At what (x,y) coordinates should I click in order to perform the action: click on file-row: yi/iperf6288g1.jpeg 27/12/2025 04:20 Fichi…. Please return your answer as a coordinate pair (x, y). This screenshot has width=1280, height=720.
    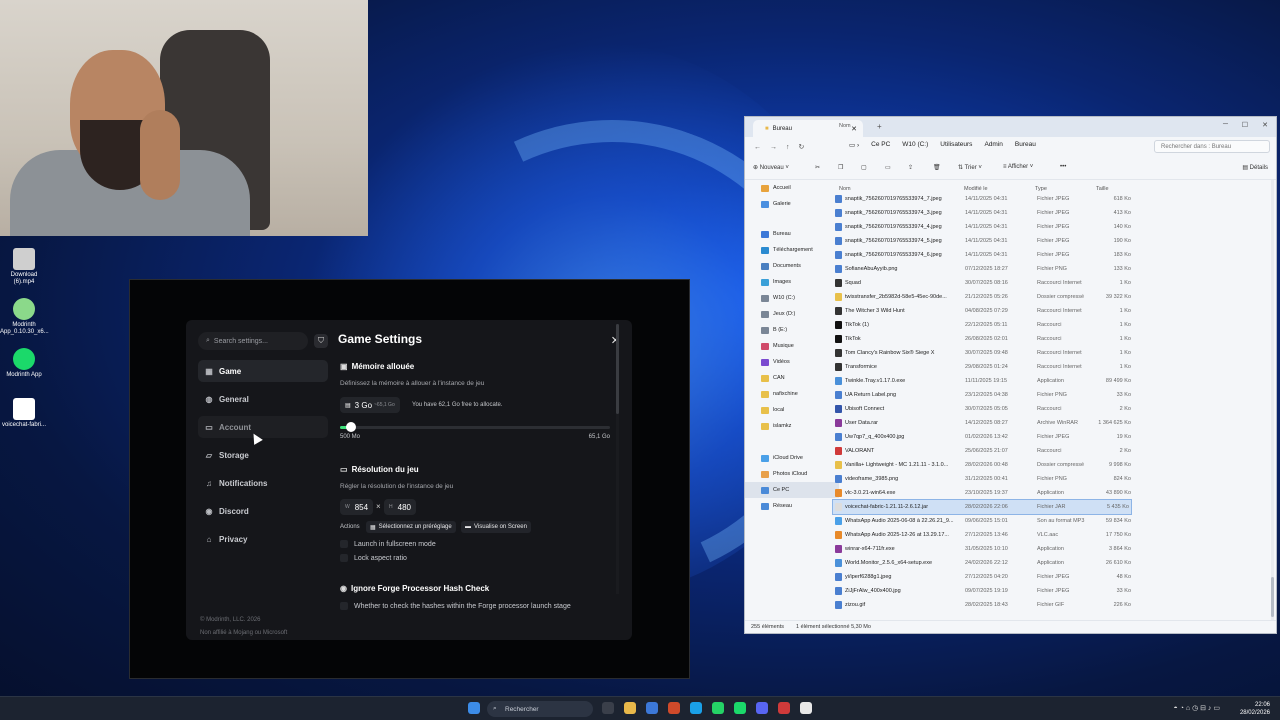
    Looking at the image, I should click on (983, 577).